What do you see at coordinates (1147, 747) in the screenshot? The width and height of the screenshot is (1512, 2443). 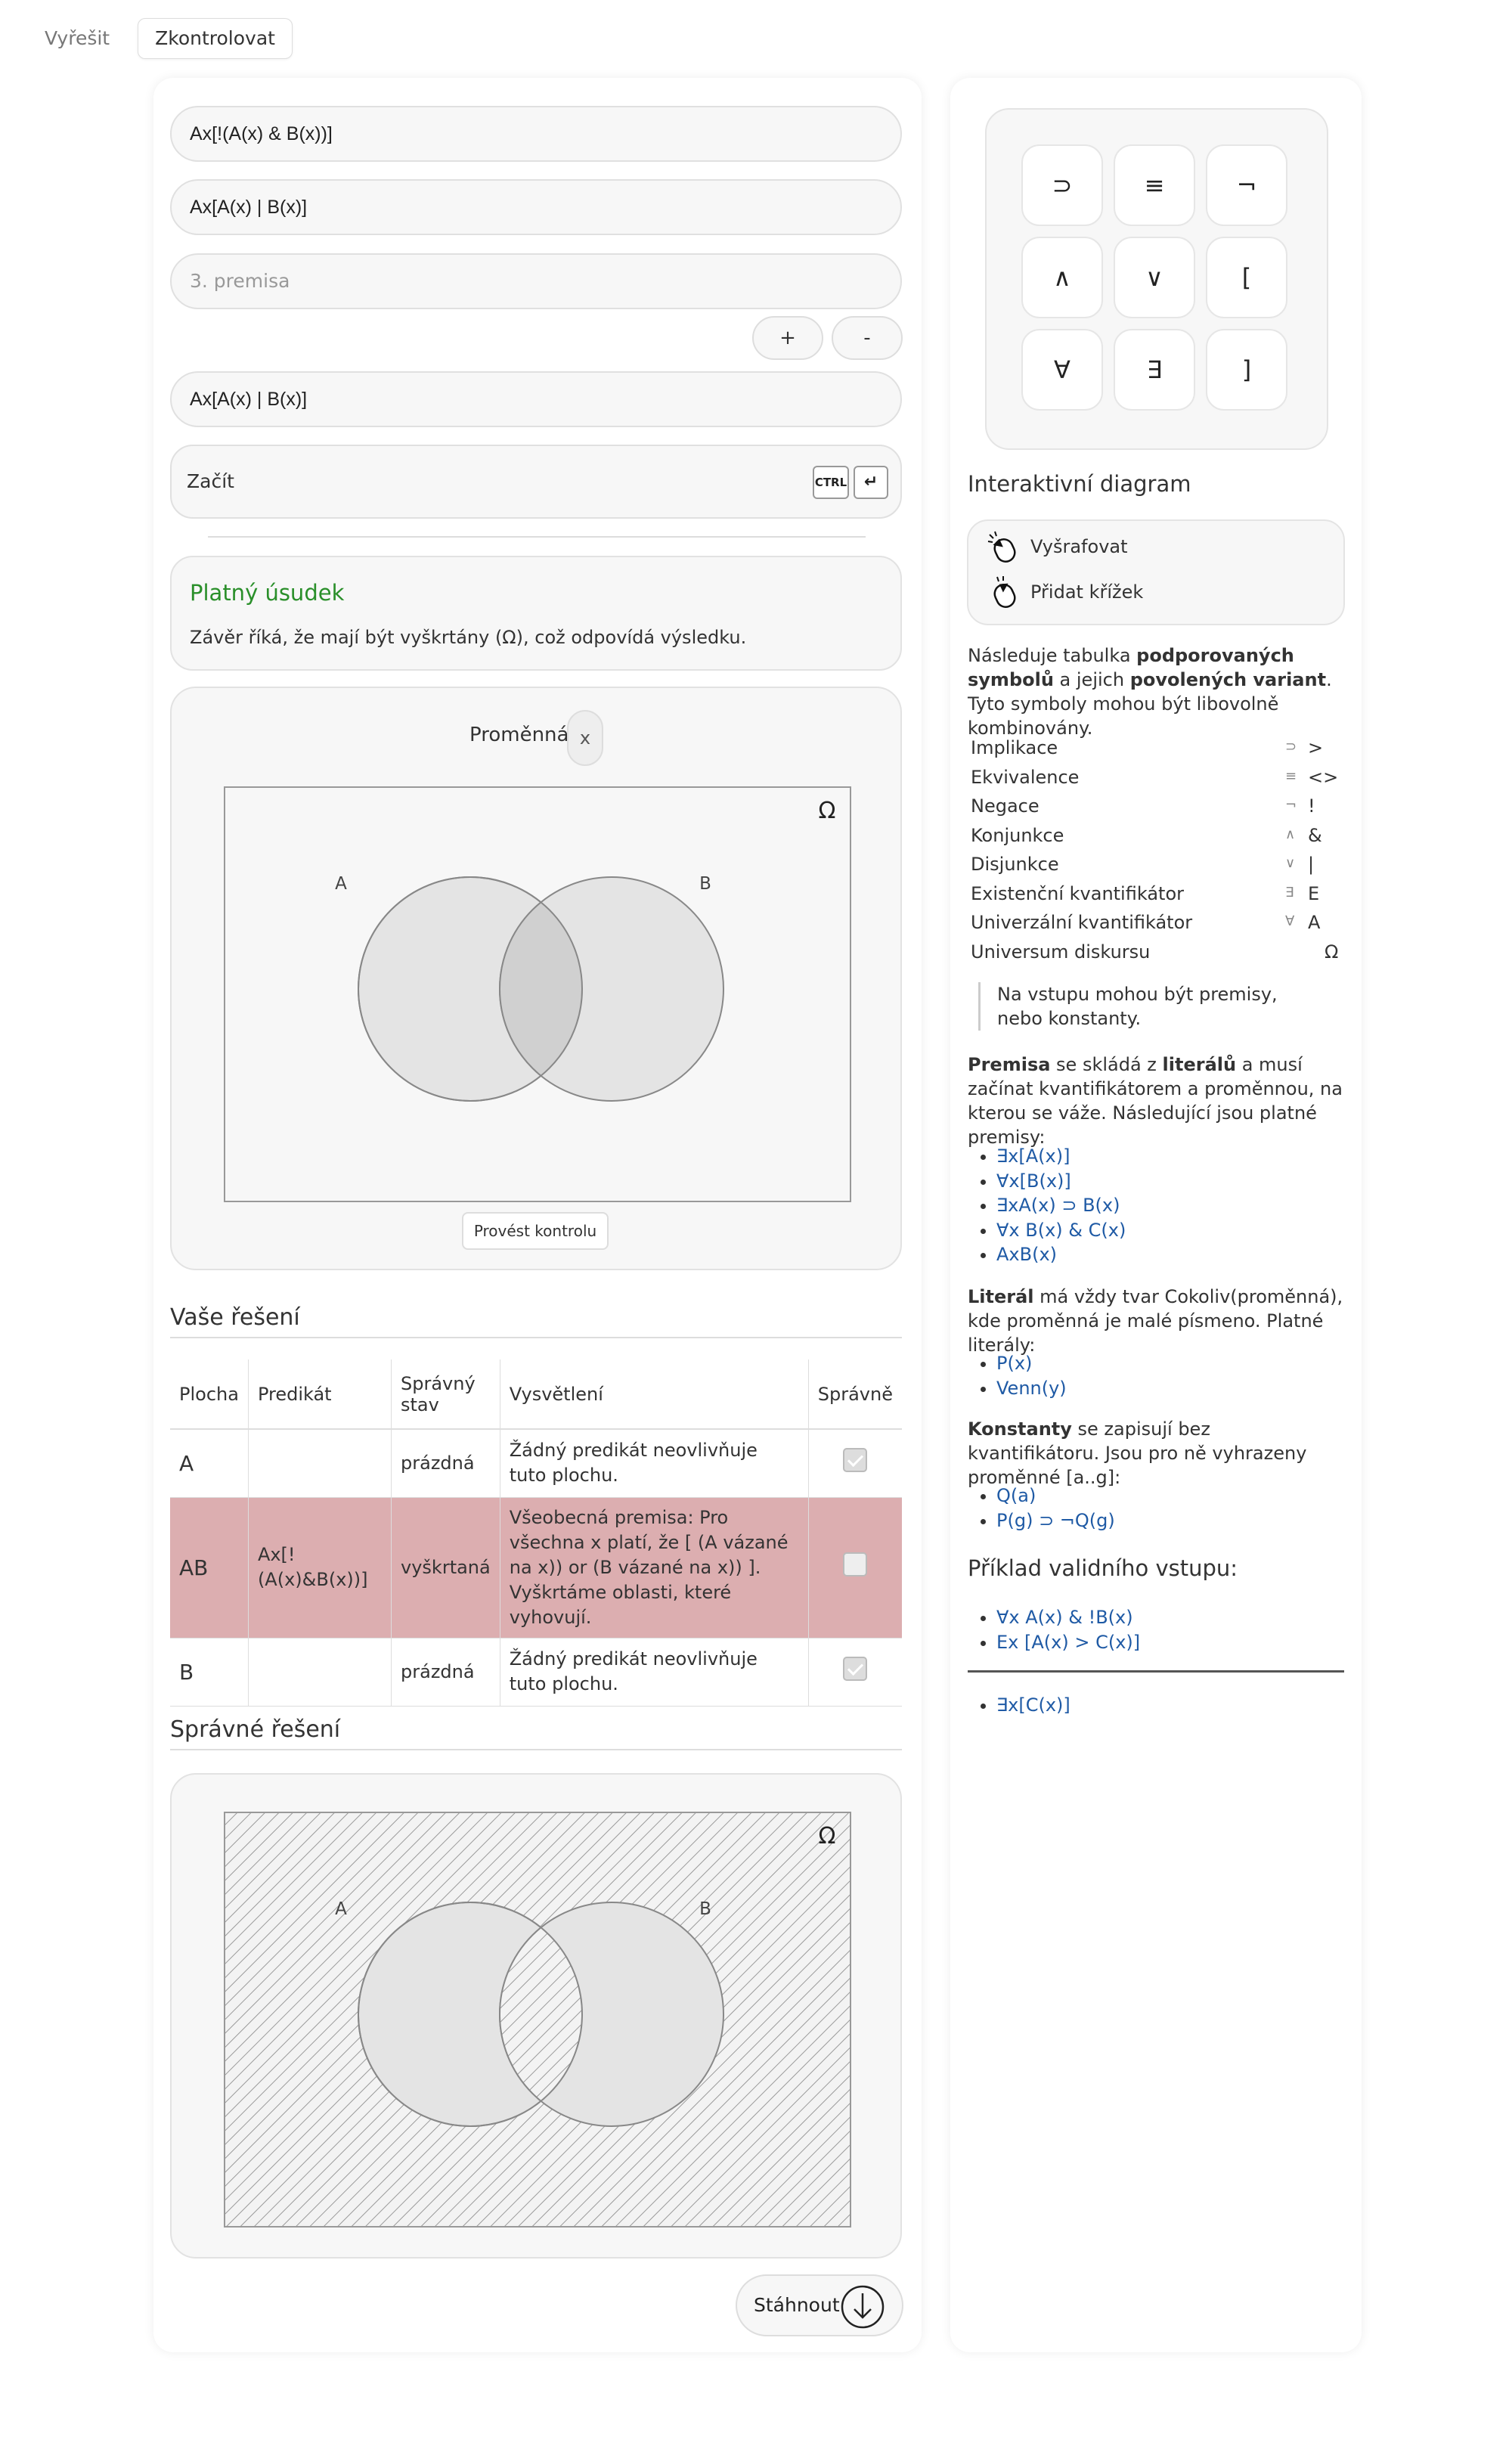 I see `symbol-row: Implikace ⊃ >` at bounding box center [1147, 747].